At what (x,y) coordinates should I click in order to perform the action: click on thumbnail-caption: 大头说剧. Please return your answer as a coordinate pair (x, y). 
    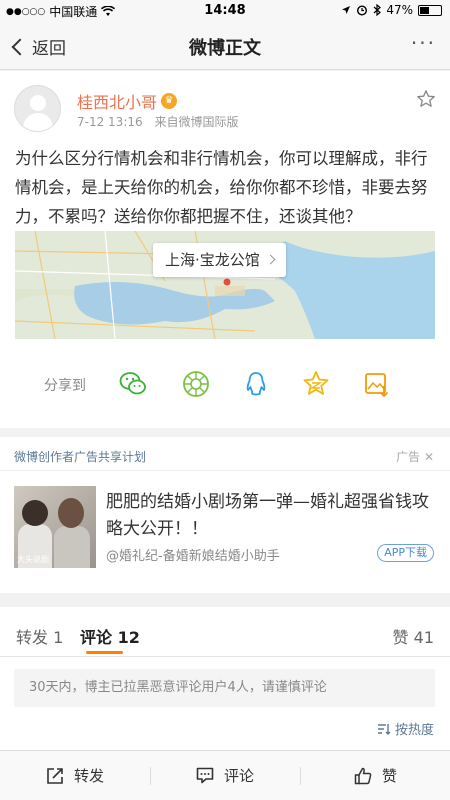
    Looking at the image, I should click on (33, 559).